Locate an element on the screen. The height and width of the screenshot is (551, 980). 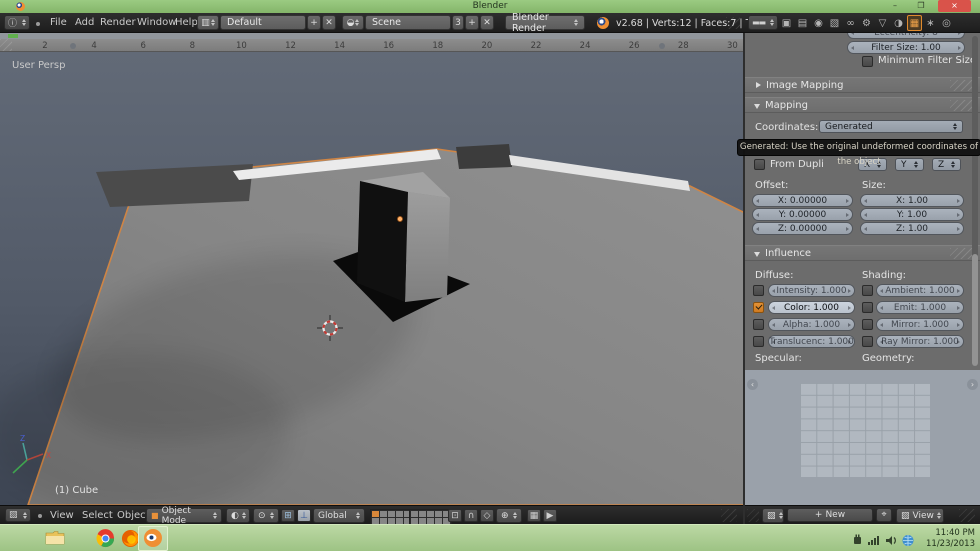
snap-magnet-icon: ∩ is located at coordinates (471, 515).